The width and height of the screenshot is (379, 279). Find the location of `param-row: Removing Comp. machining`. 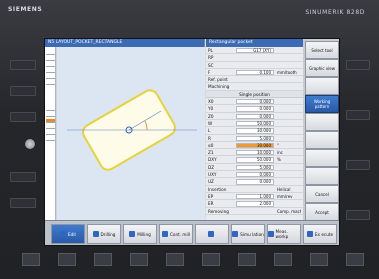

param-row: Removing Comp. machining is located at coordinates (254, 211).